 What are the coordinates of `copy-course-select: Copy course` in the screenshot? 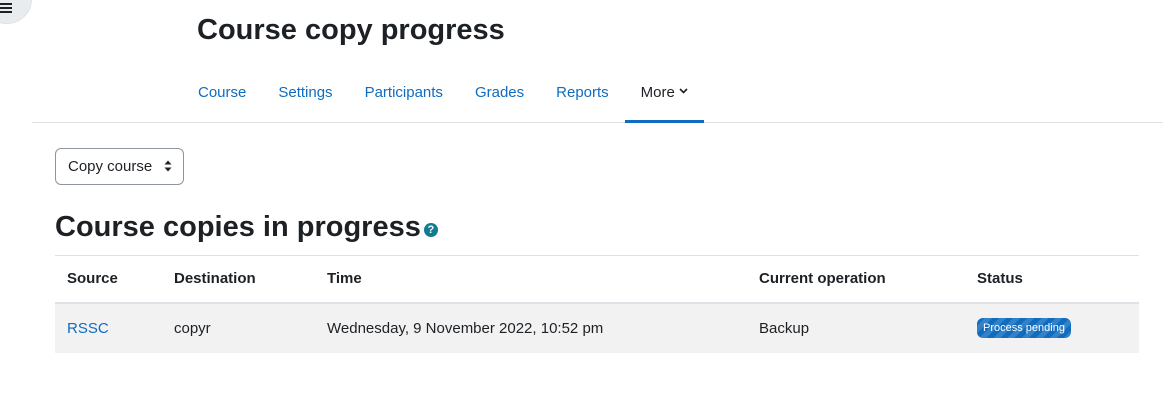 It's located at (119, 166).